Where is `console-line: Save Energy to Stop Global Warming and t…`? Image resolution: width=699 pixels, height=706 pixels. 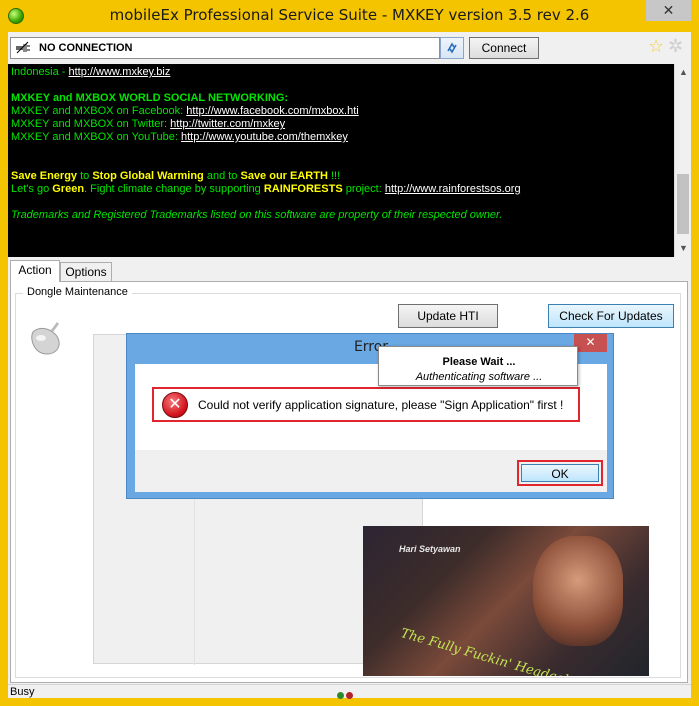
console-line: Save Energy to Stop Global Warming and t… is located at coordinates (176, 176).